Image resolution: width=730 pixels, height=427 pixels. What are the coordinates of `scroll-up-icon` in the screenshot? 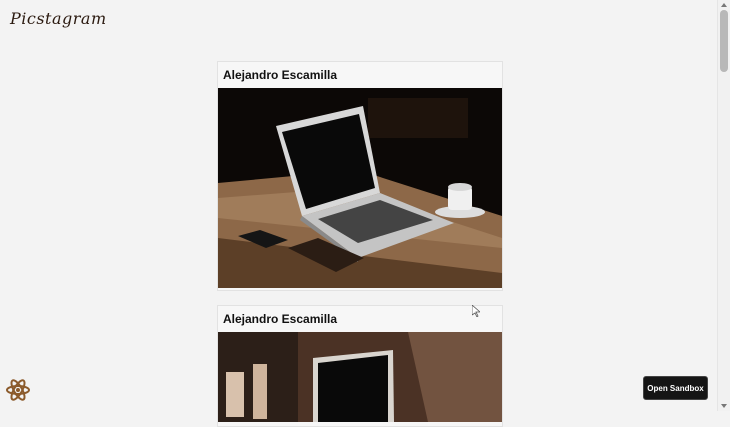 It's located at (724, 5).